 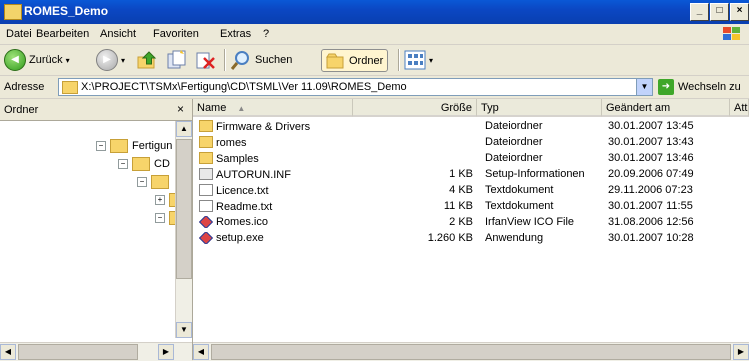 I want to click on delete-icon, so click(x=205, y=60).